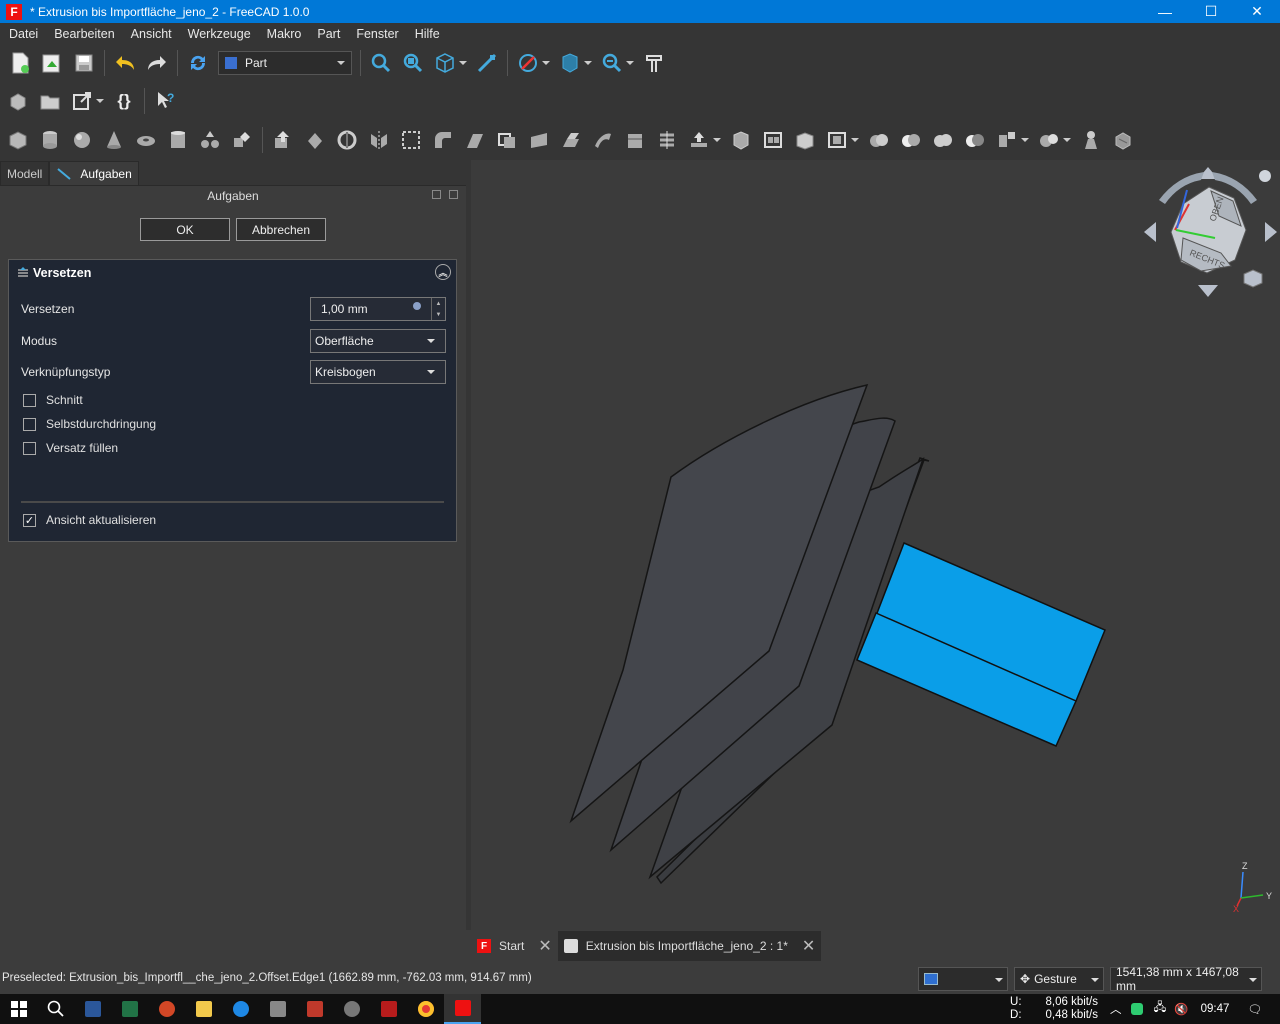 The height and width of the screenshot is (1024, 1280). I want to click on collapse-icon: ︽, so click(443, 272).